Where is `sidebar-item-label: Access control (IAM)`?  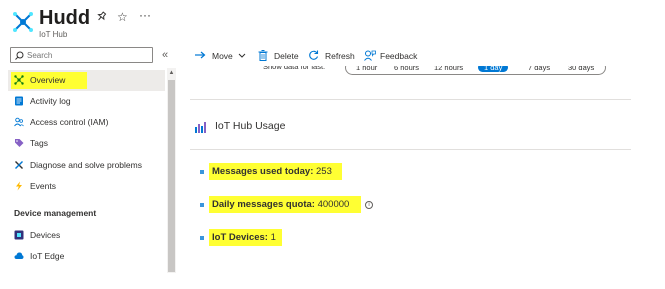 sidebar-item-label: Access control (IAM) is located at coordinates (69, 122).